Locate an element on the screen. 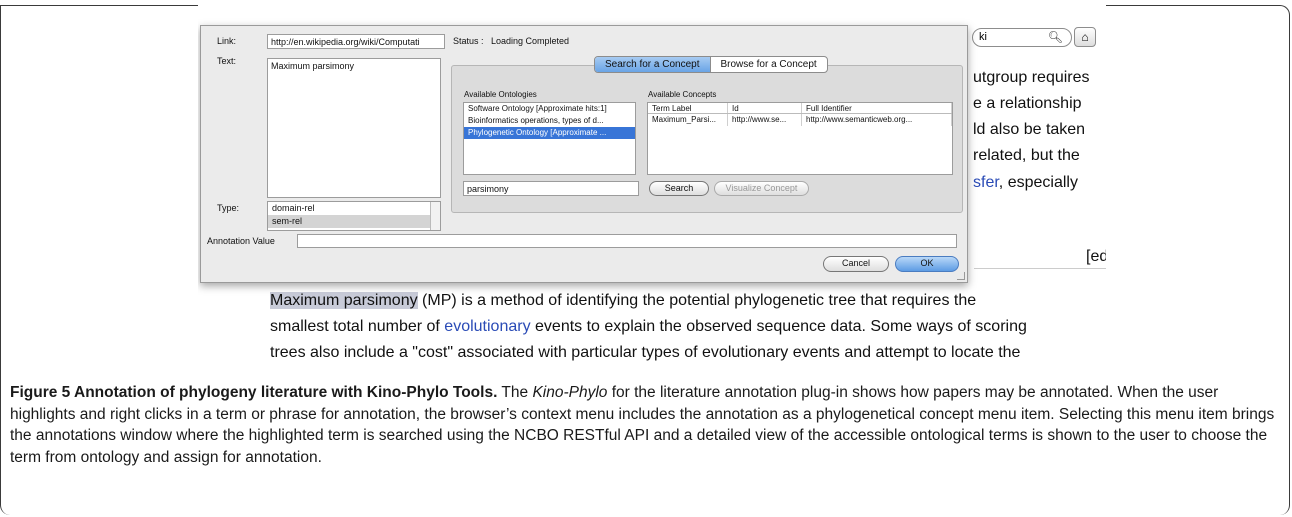 Image resolution: width=1292 pixels, height=517 pixels. page-text-line: e a relationship is located at coordinates (1027, 103).